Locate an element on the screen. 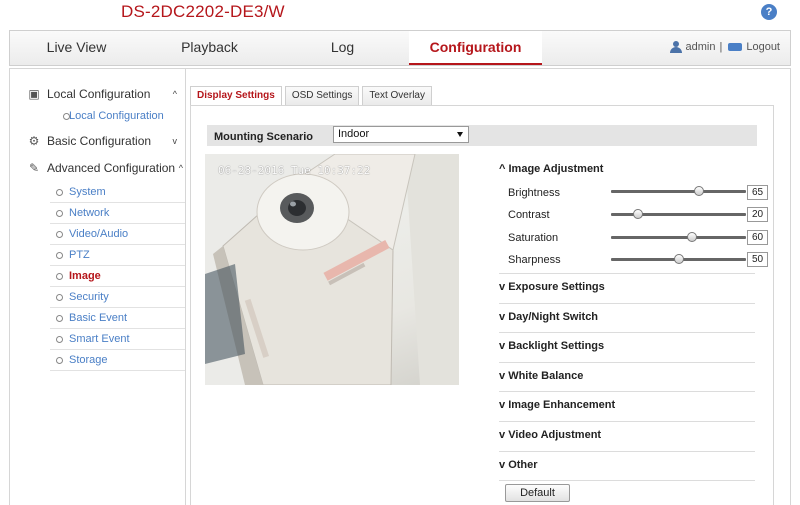 This screenshot has width=800, height=505. tab-live-view: Live View is located at coordinates (76, 48).